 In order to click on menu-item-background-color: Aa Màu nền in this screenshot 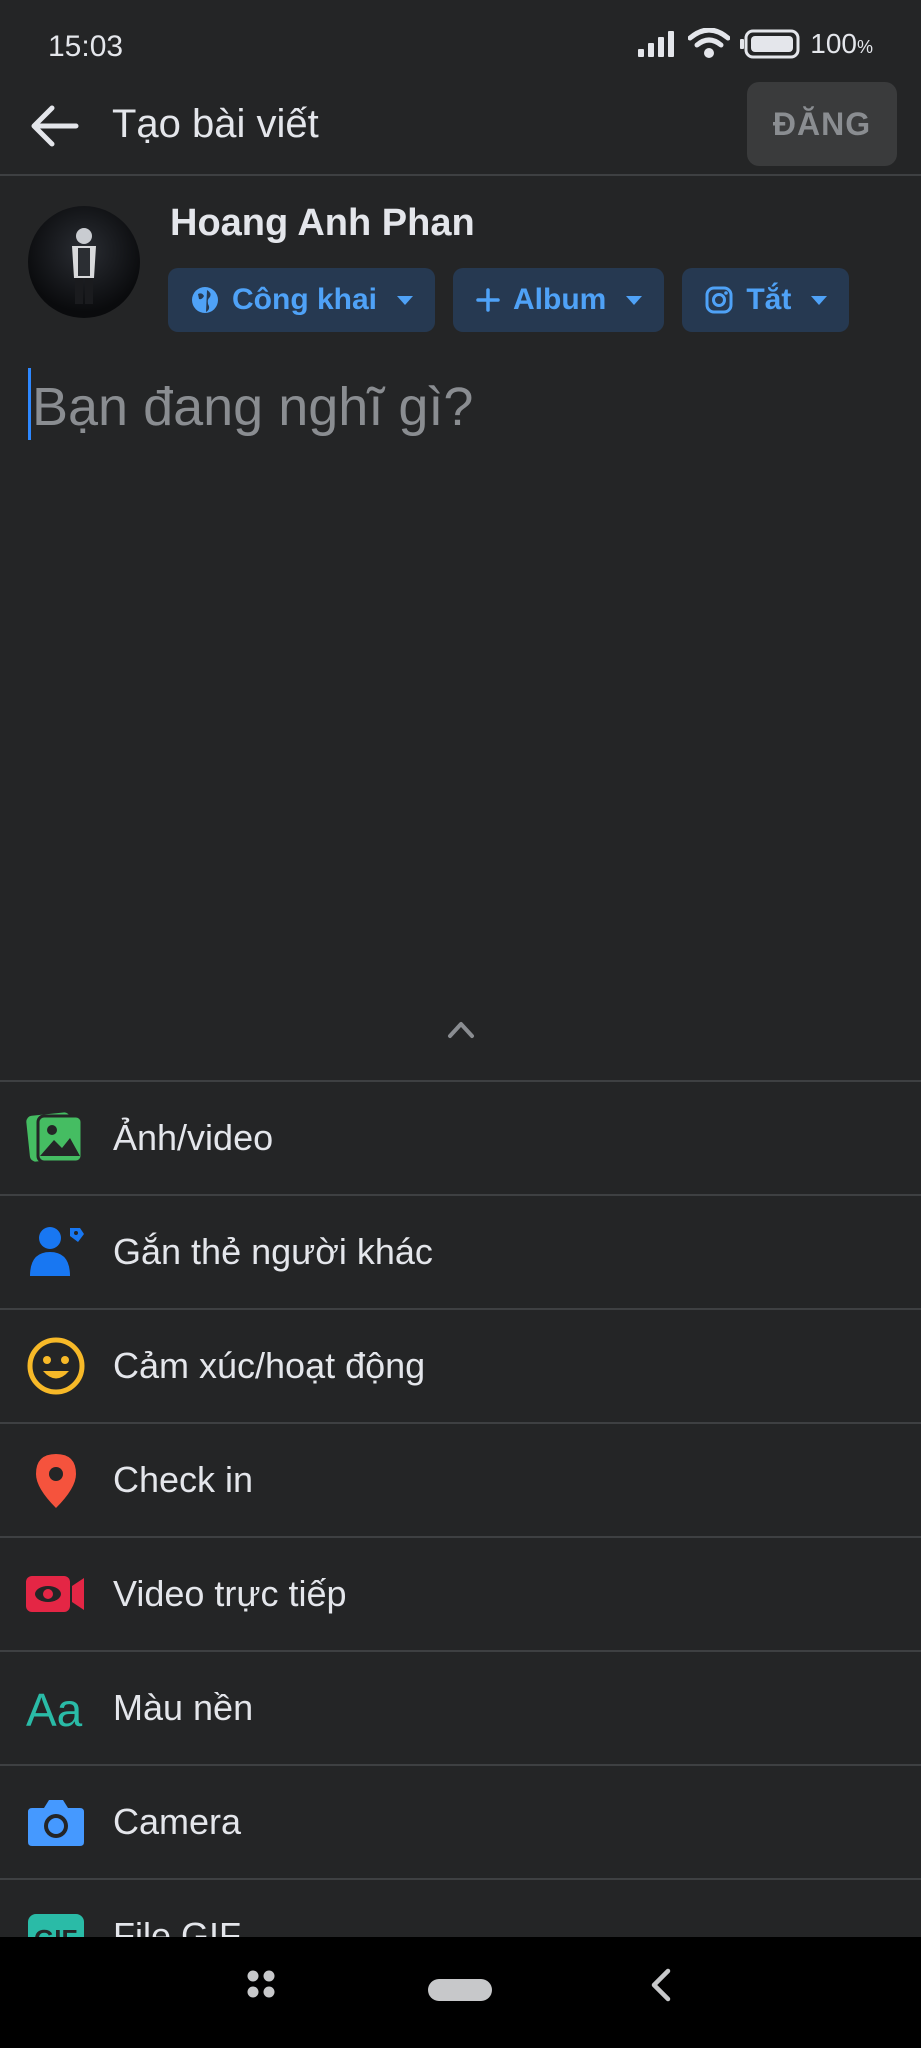, I will do `click(460, 1707)`.